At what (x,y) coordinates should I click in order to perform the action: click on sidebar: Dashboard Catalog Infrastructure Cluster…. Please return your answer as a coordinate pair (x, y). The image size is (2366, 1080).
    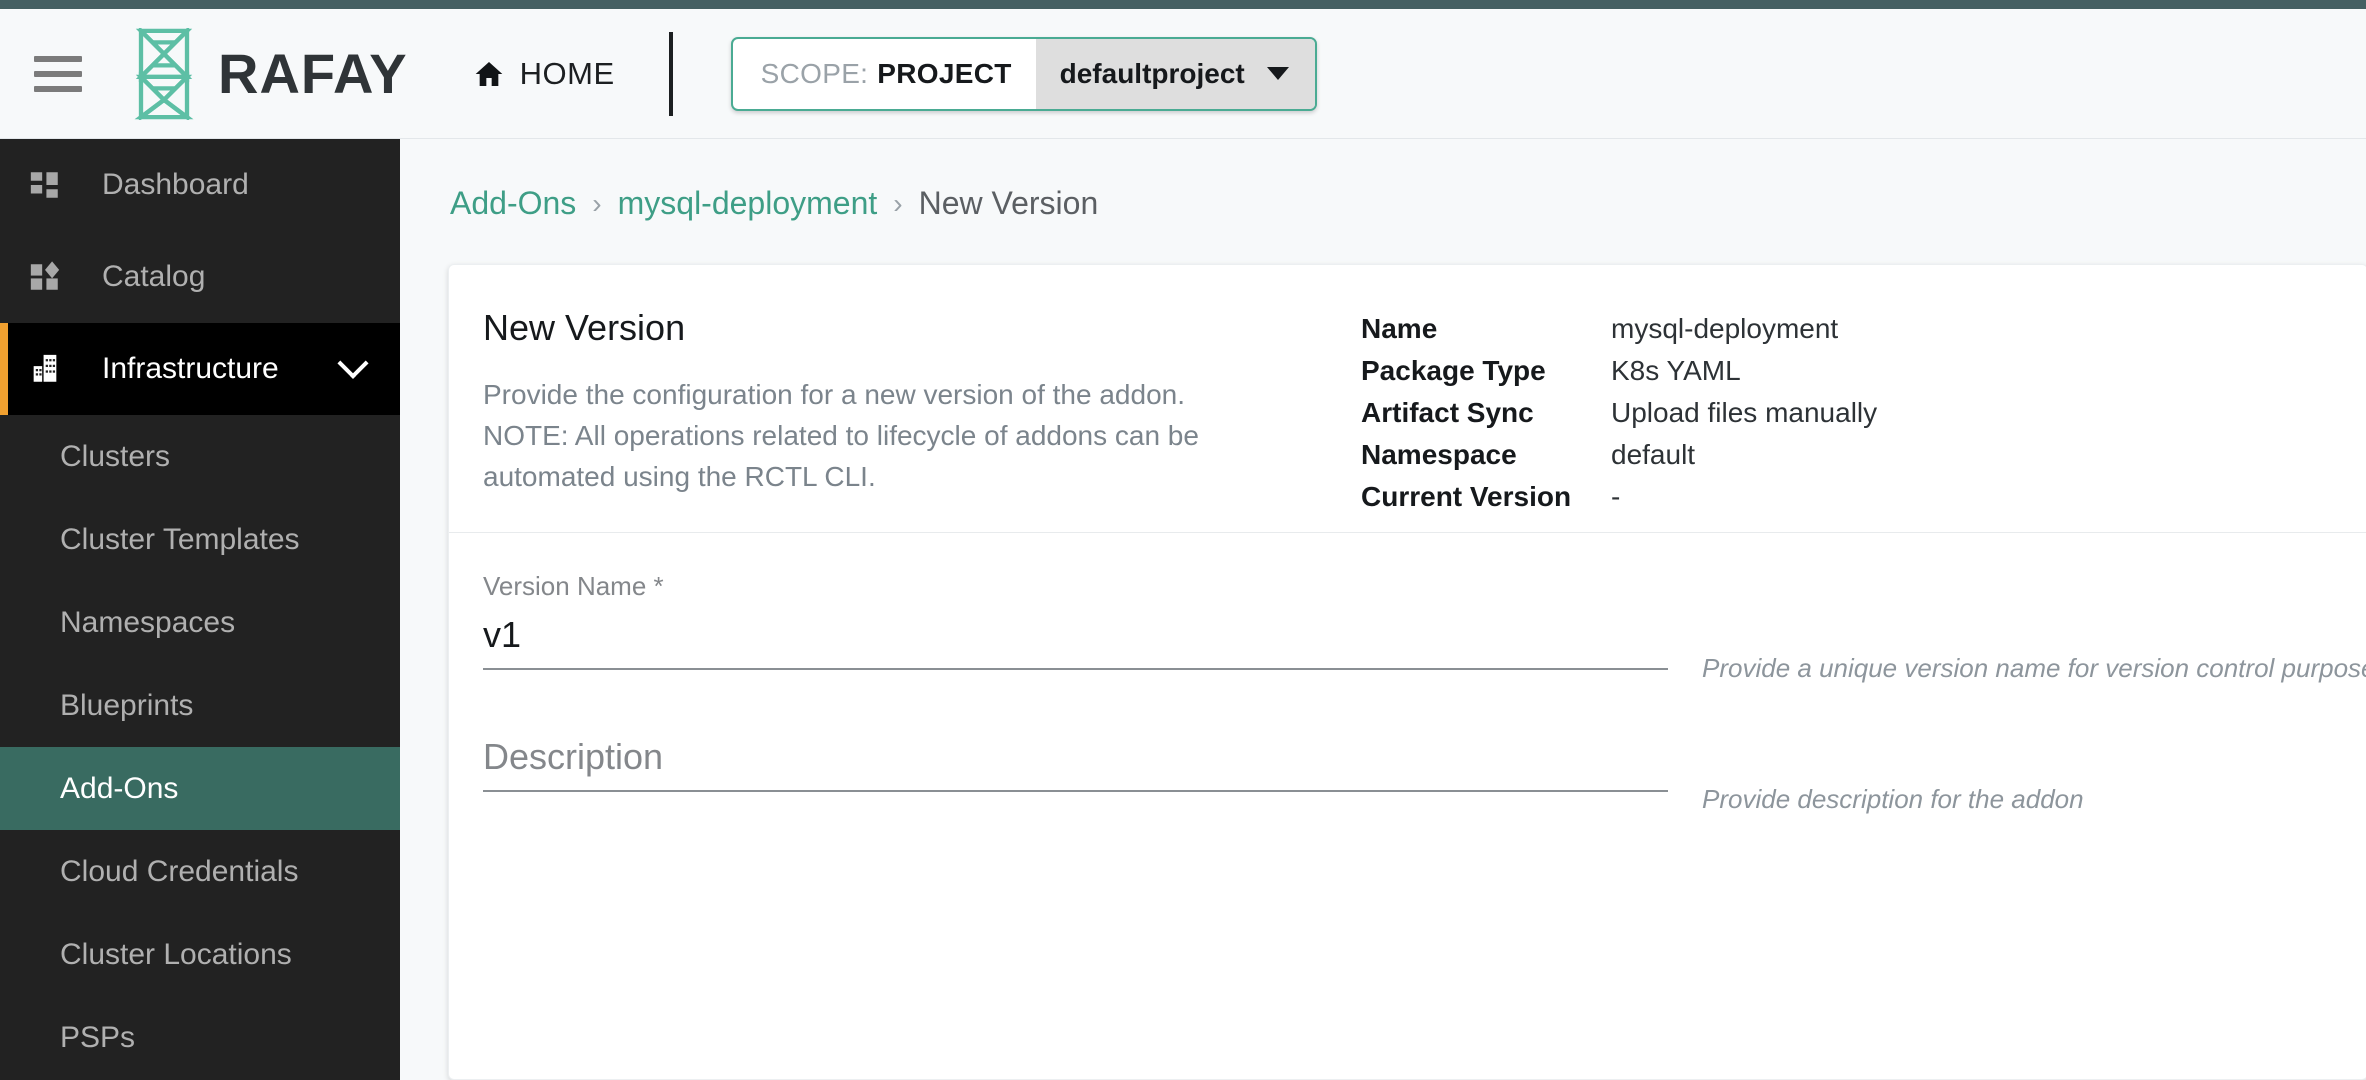
    Looking at the image, I should click on (200, 609).